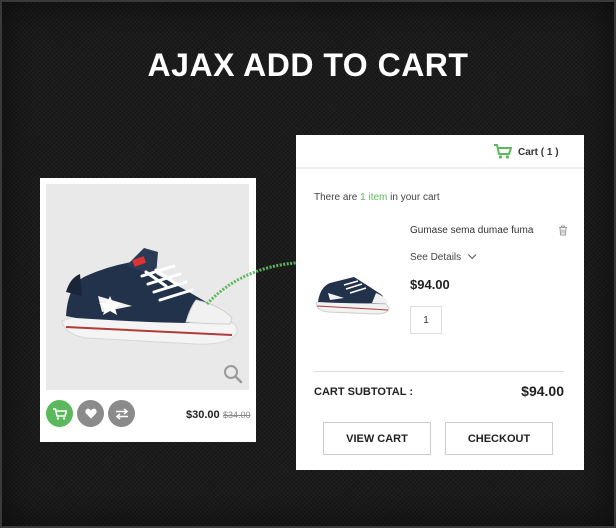  I want to click on cart-item-count: 1 item, so click(374, 197).